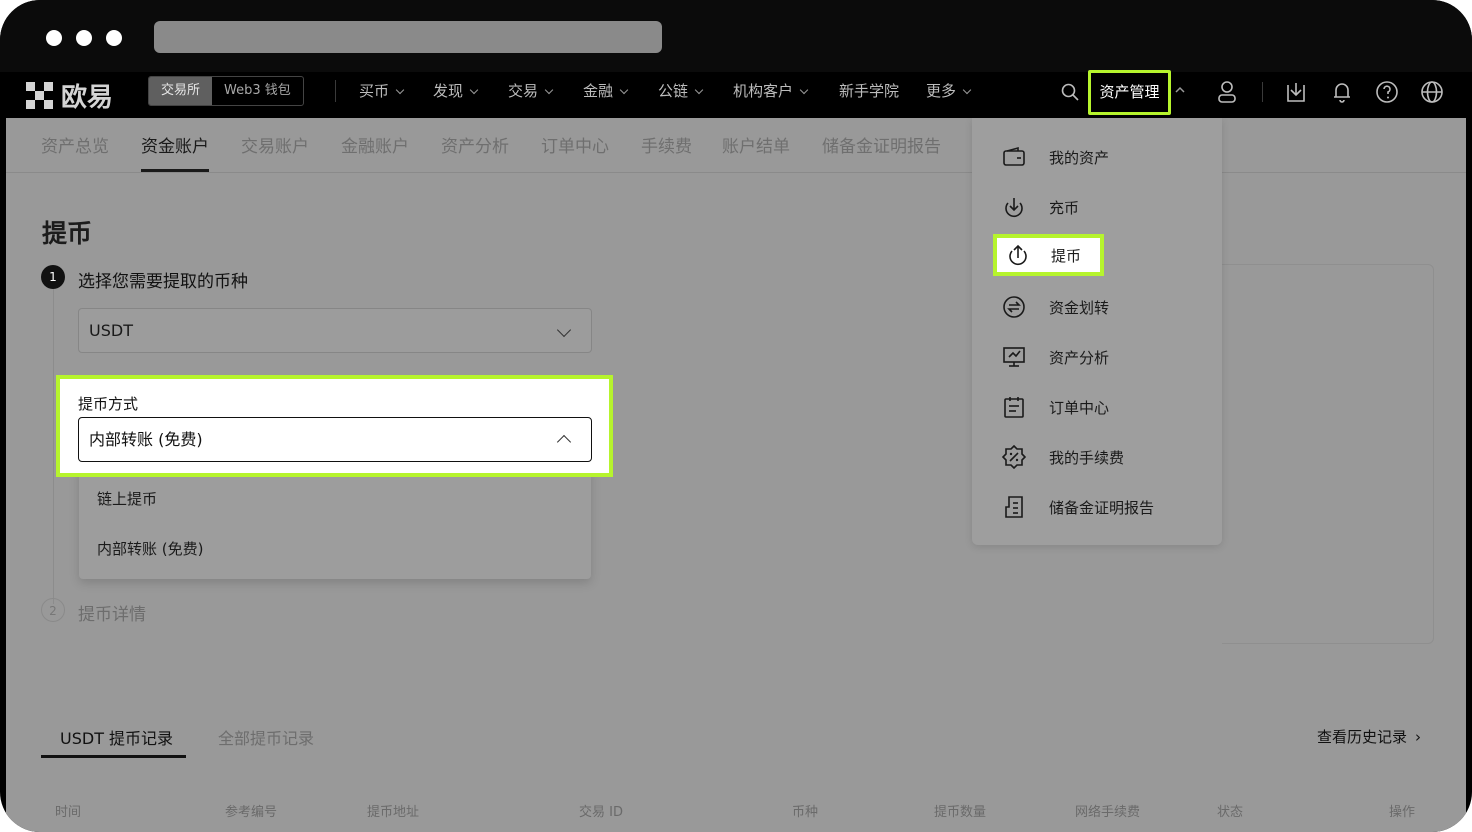 The height and width of the screenshot is (832, 1472). What do you see at coordinates (1387, 92) in the screenshot?
I see `help-icon` at bounding box center [1387, 92].